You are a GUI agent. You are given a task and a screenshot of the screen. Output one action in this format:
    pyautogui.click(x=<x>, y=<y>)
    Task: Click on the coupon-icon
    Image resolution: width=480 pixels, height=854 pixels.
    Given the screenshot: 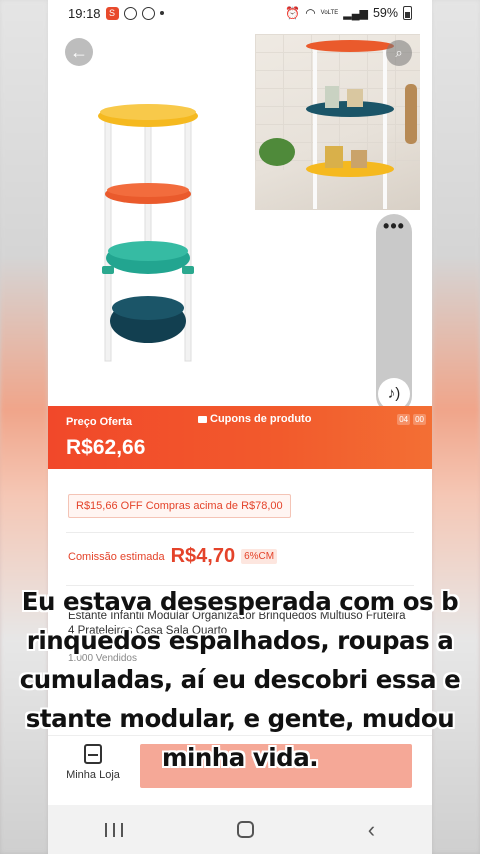 What is the action you would take?
    pyautogui.click(x=202, y=419)
    